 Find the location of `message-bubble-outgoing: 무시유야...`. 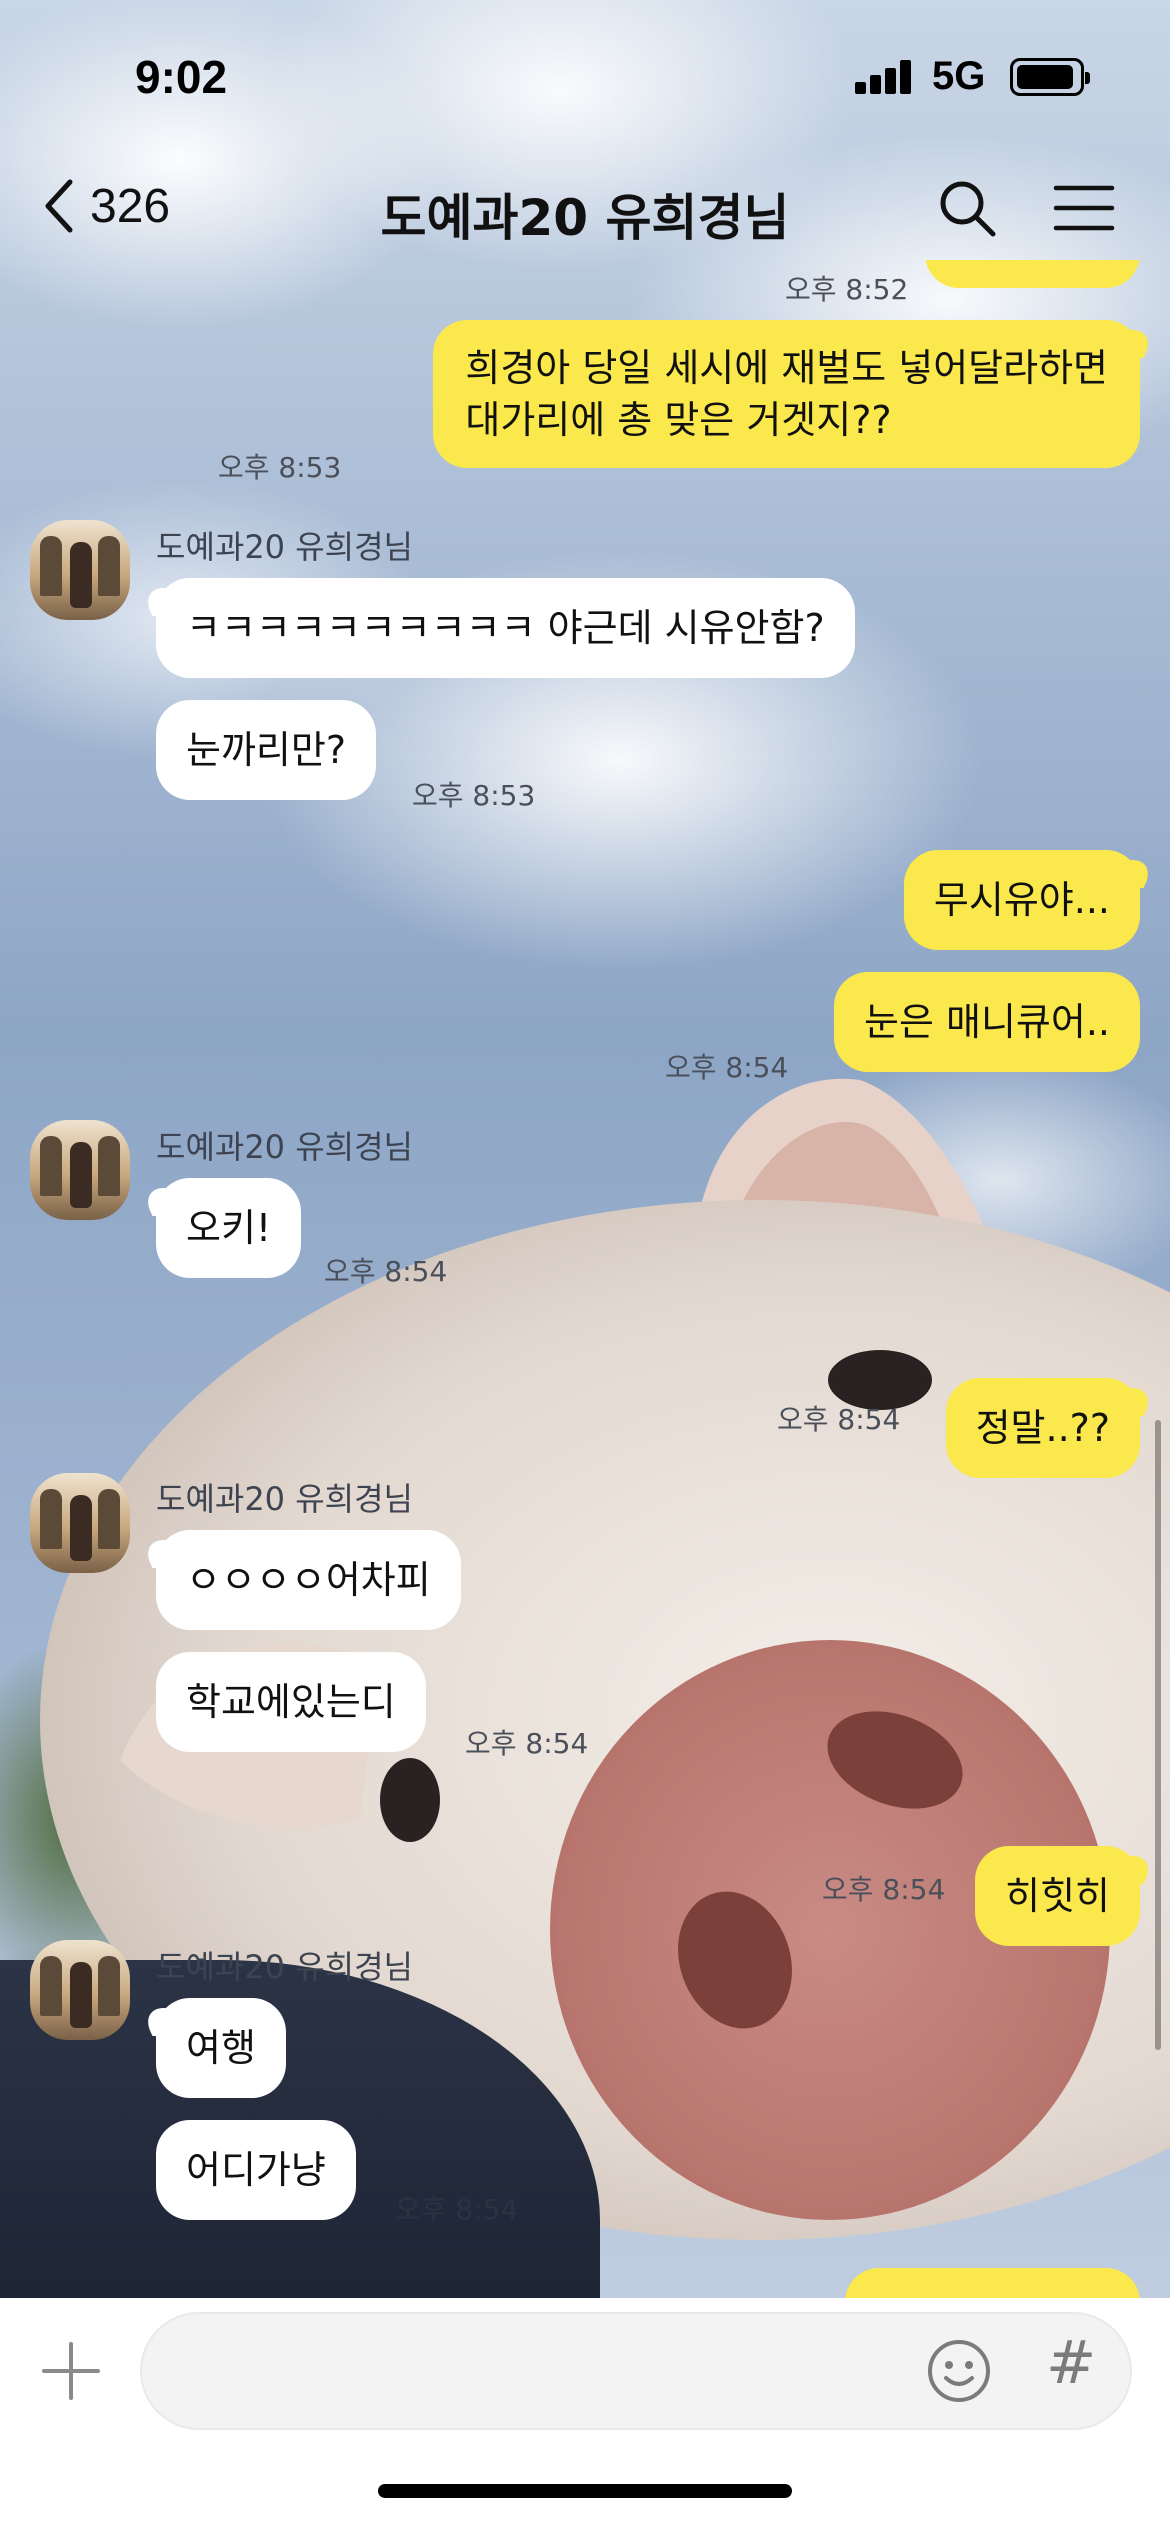

message-bubble-outgoing: 무시유야... is located at coordinates (1021, 900).